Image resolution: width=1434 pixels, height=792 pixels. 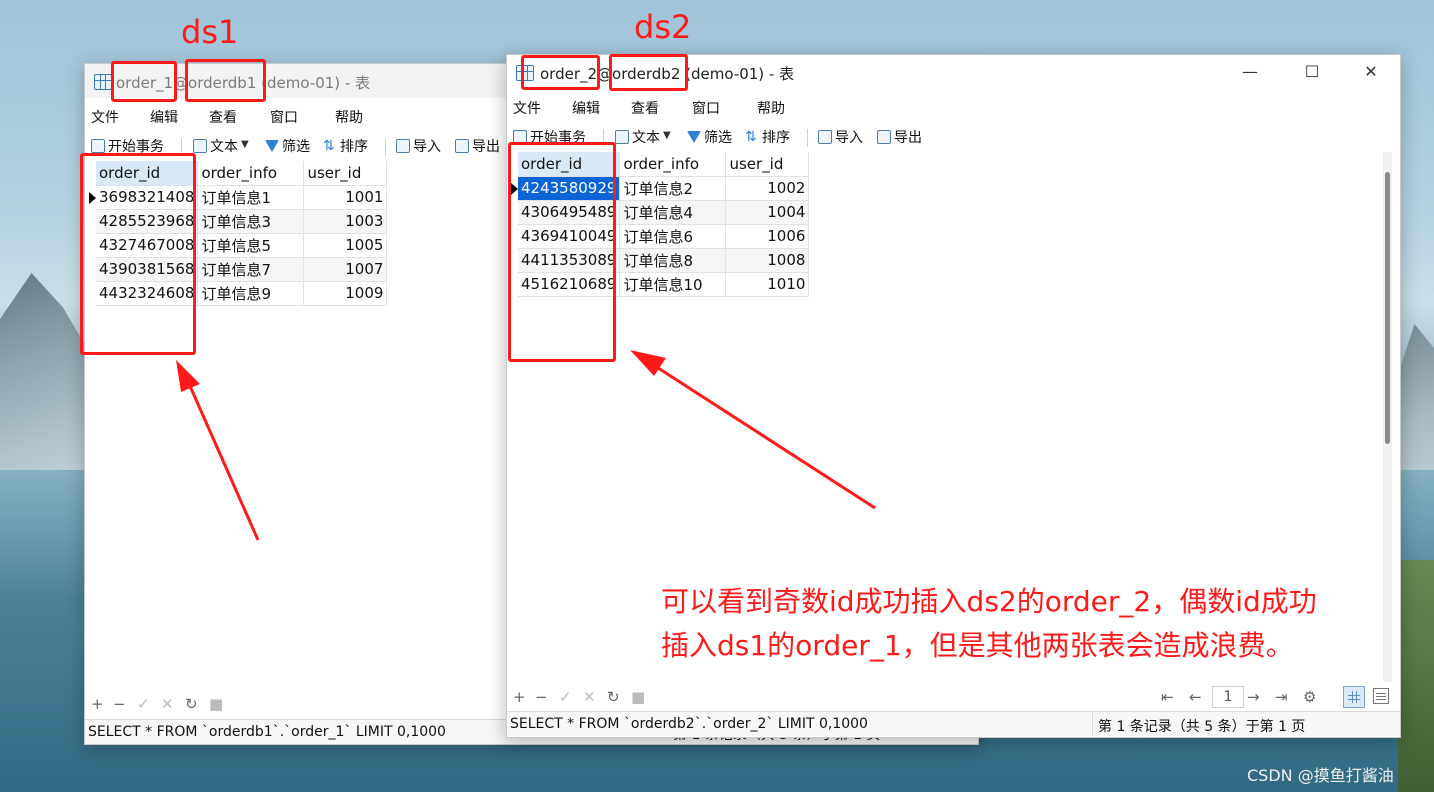 What do you see at coordinates (977, 645) in the screenshot?
I see `annotation-note-line-2: 插入ds1的order_1，但是其他两张表会造成浪费。` at bounding box center [977, 645].